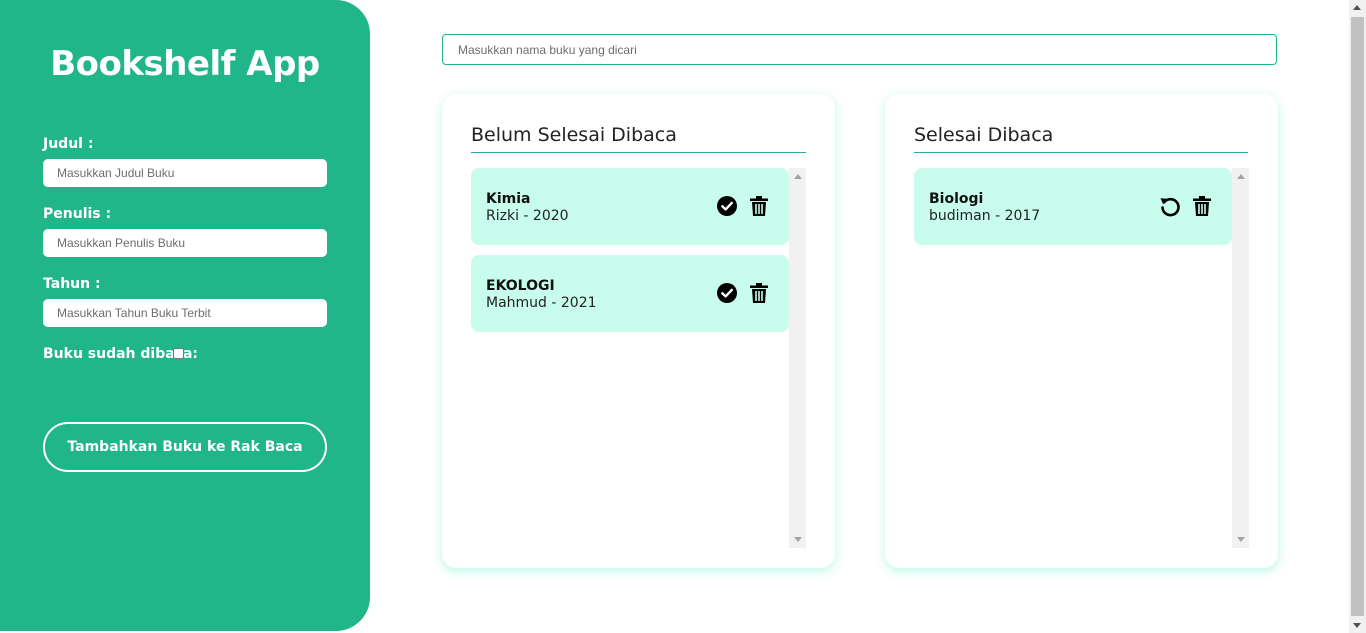  I want to click on penulis-input, so click(185, 243).